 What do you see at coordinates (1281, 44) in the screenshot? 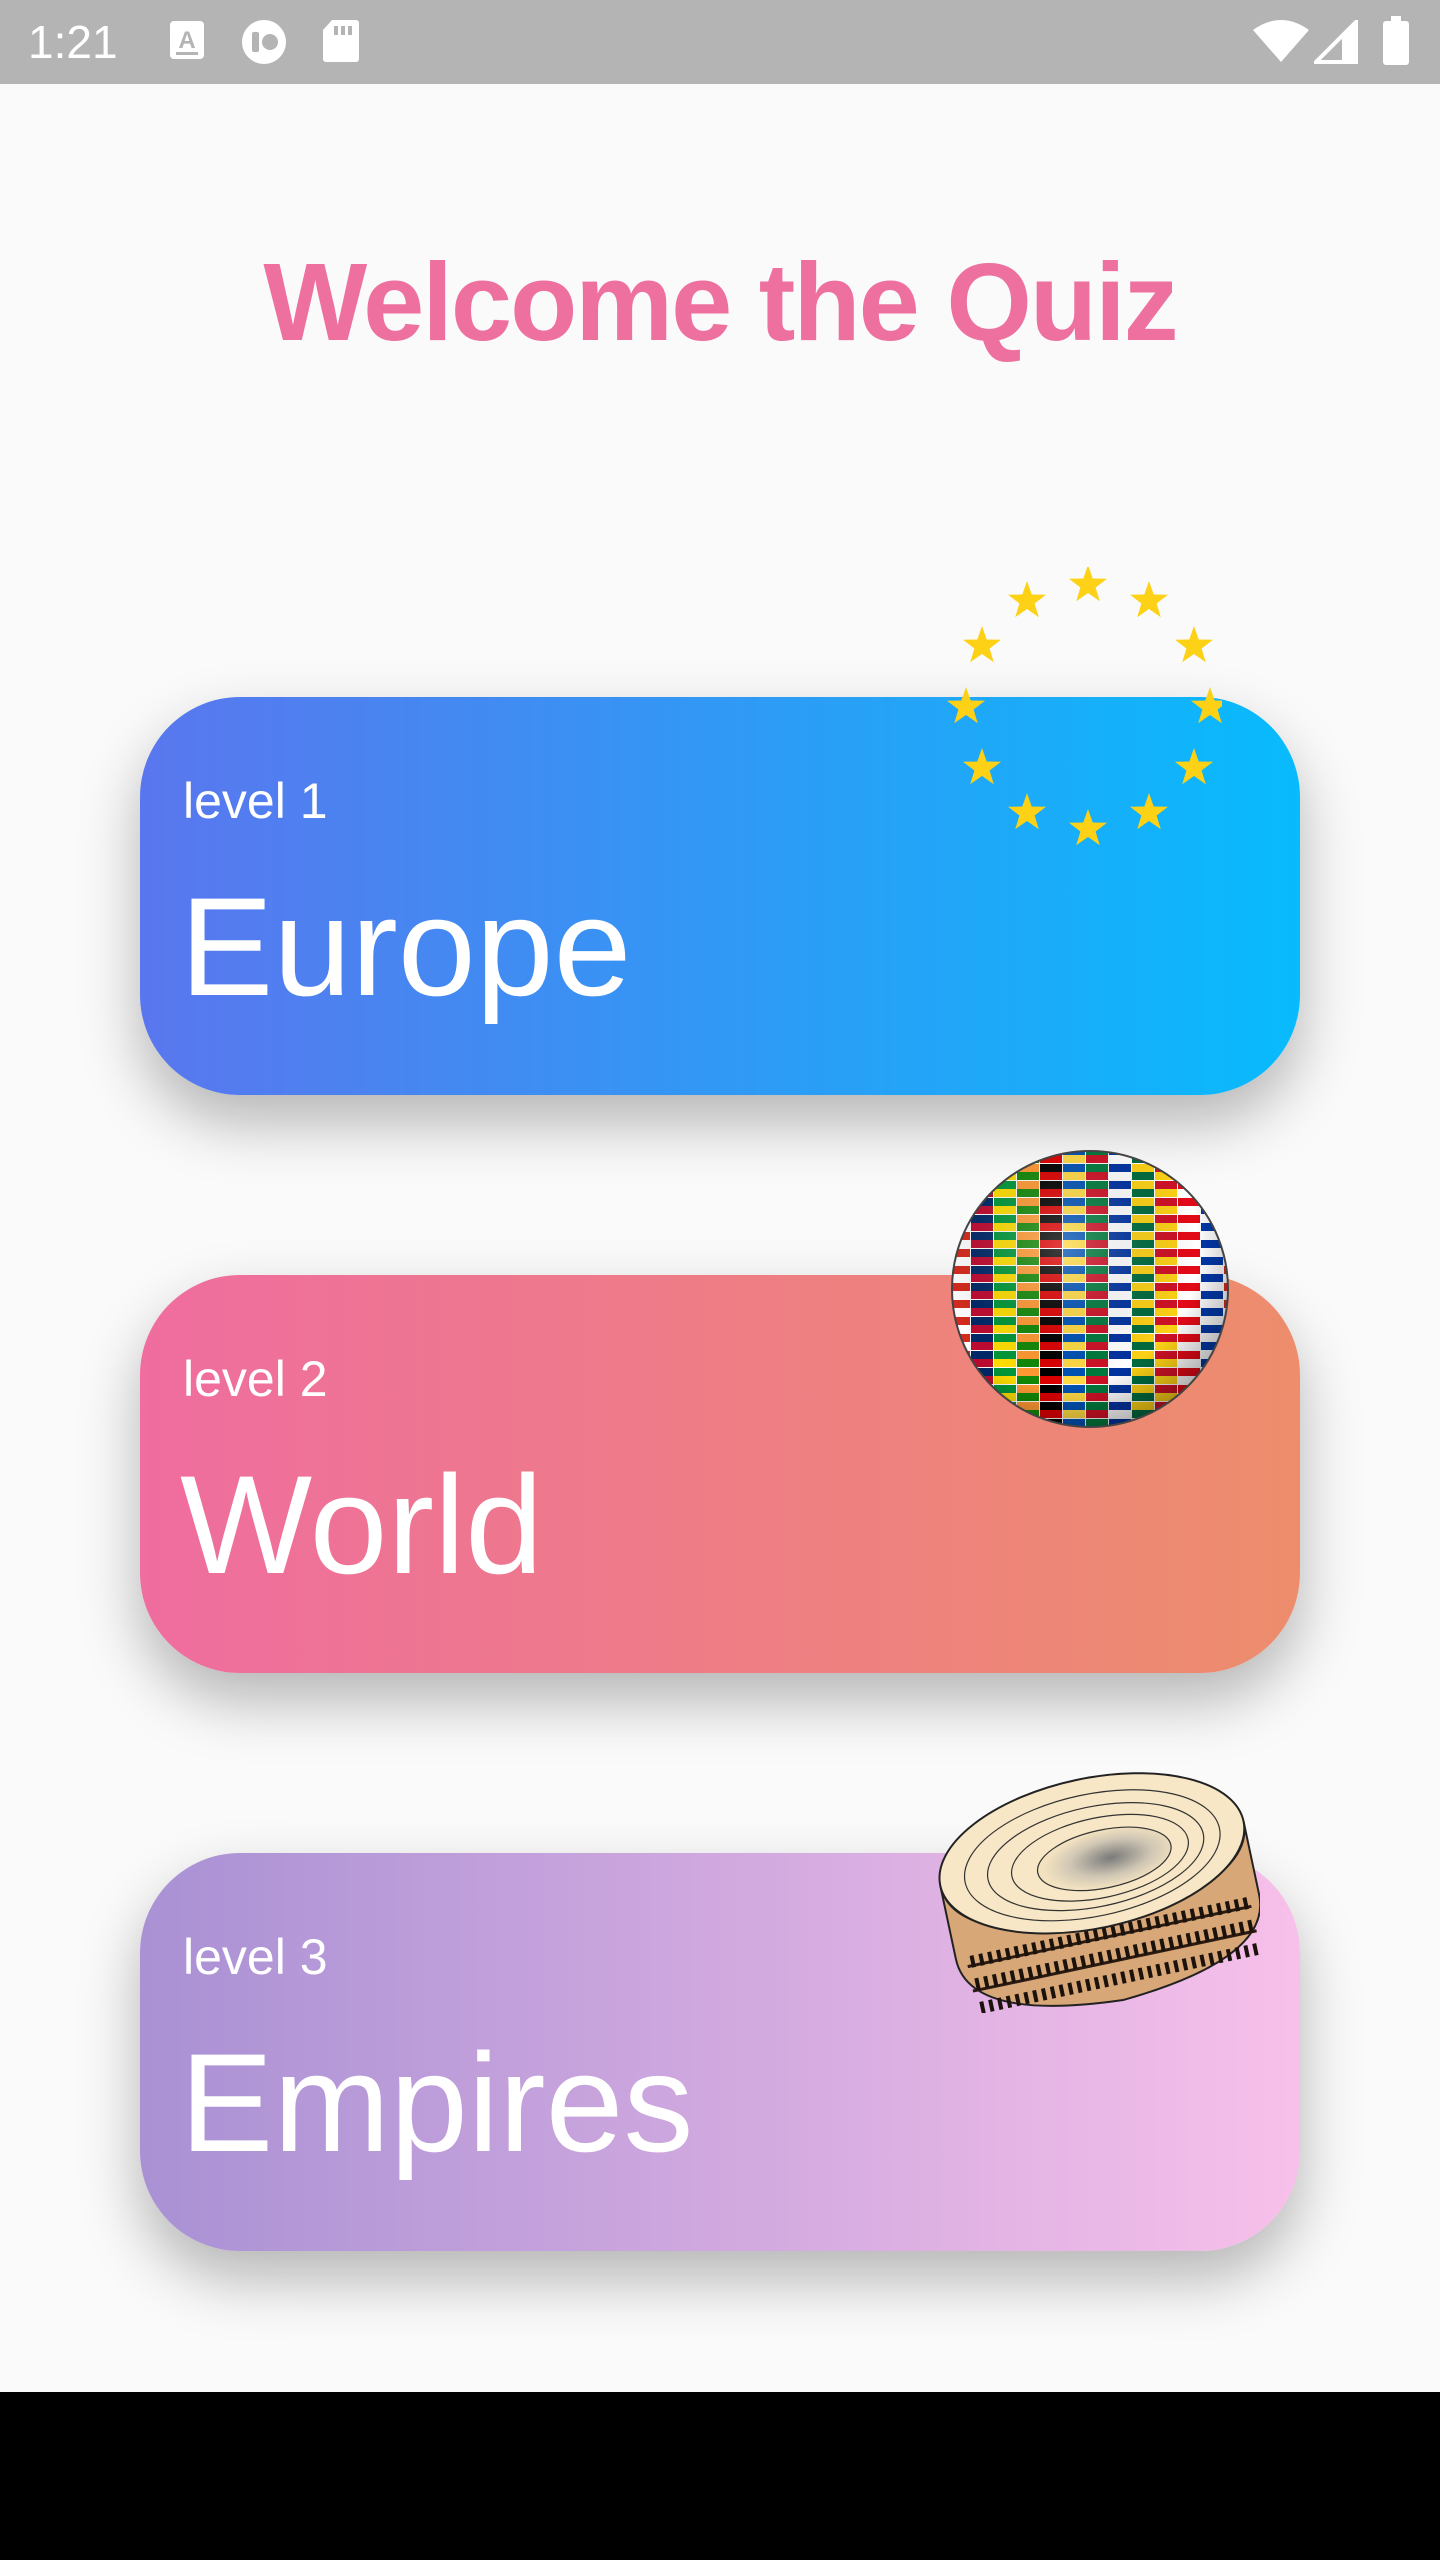
I see `wifi-icon` at bounding box center [1281, 44].